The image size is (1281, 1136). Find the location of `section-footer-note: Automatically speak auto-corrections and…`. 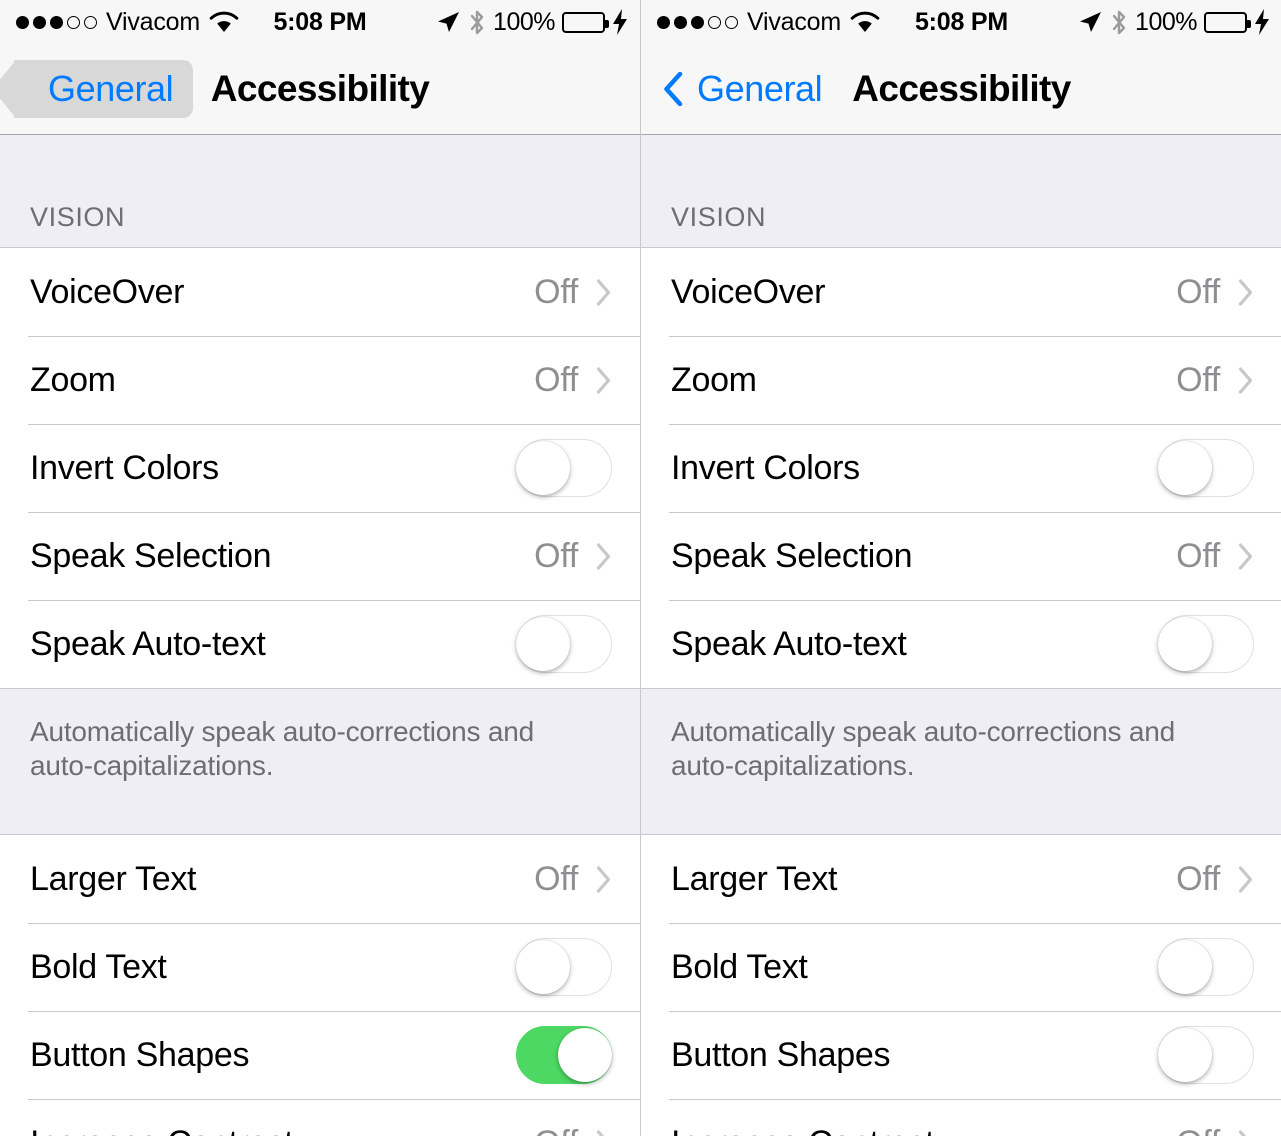

section-footer-note: Automatically speak auto-corrections and… is located at coordinates (961, 761).